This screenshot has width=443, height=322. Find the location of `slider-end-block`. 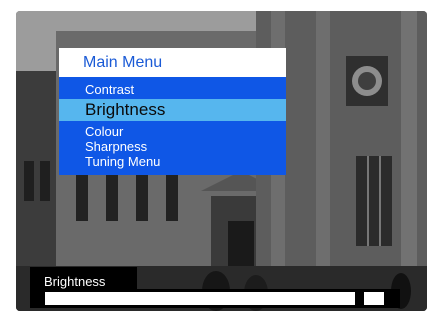

slider-end-block is located at coordinates (374, 298).